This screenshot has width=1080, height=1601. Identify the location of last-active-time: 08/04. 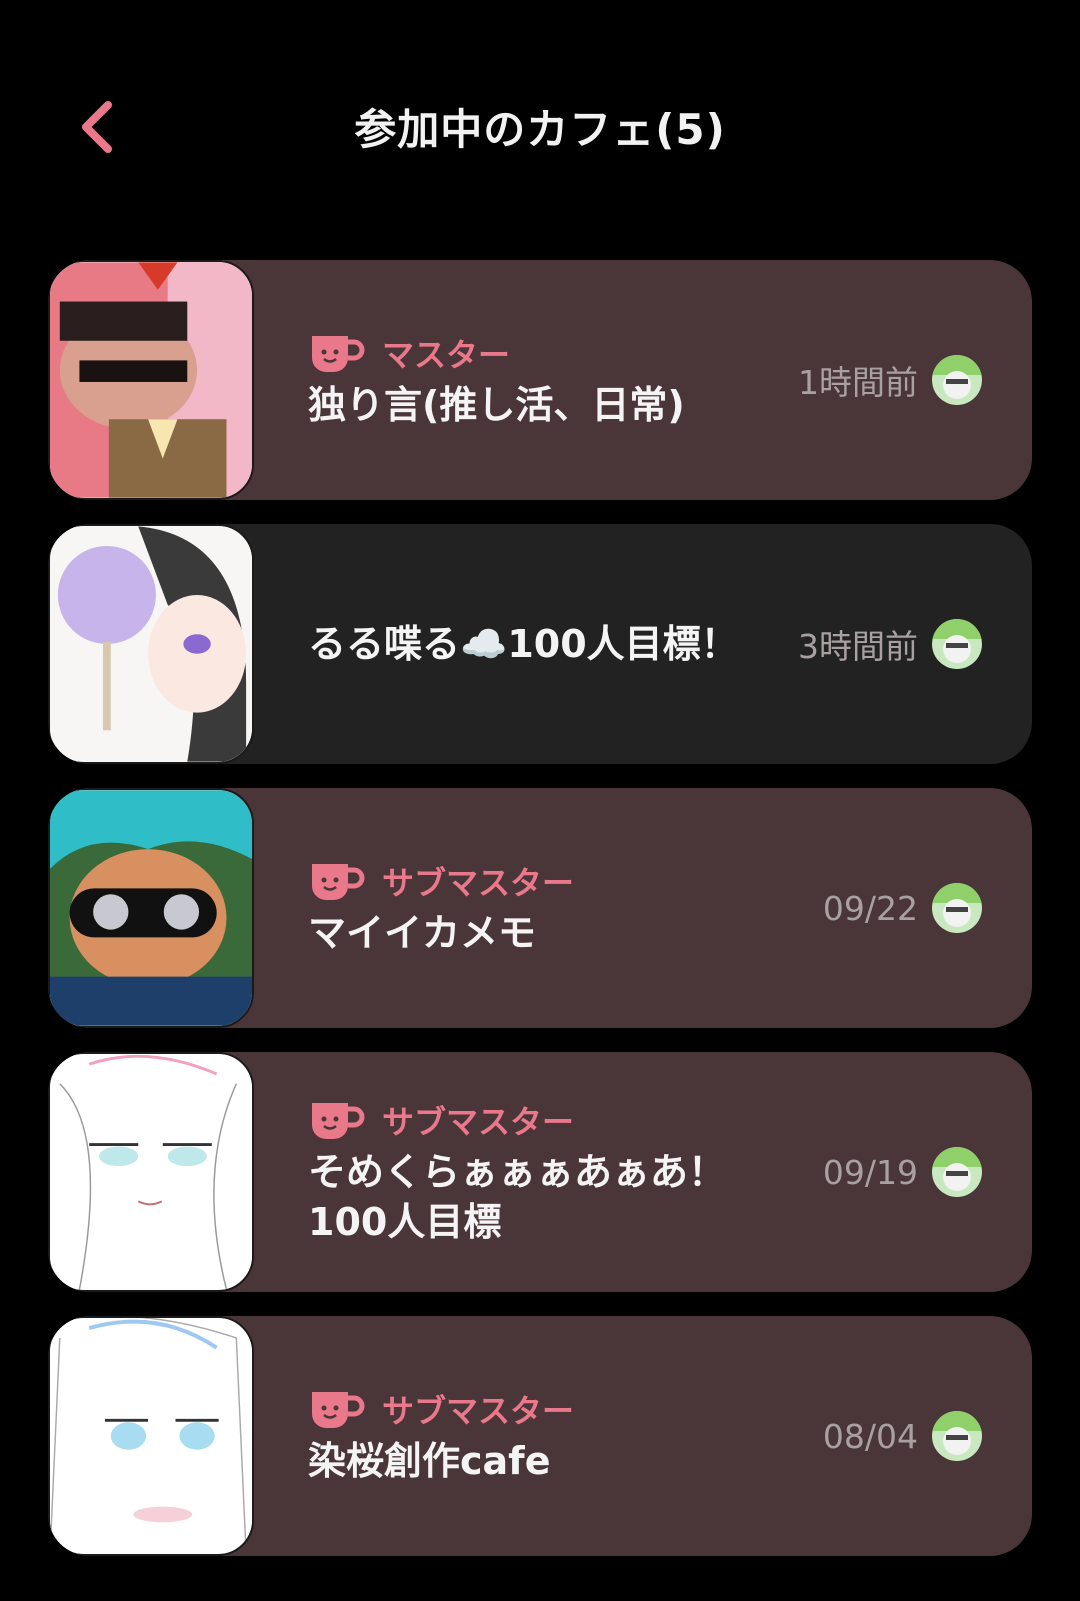
(870, 1436).